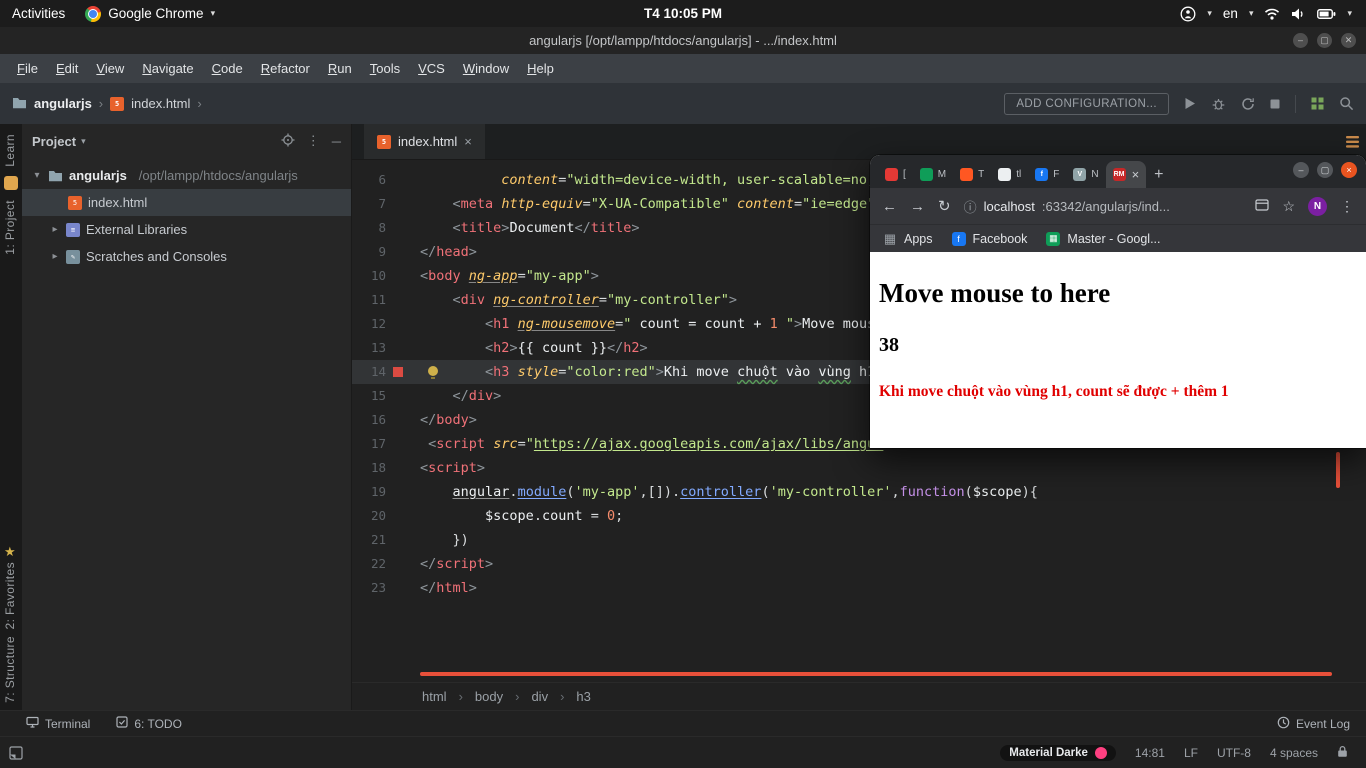 This screenshot has height=768, width=1366. What do you see at coordinates (384, 252) in the screenshot?
I see `gutter: 9` at bounding box center [384, 252].